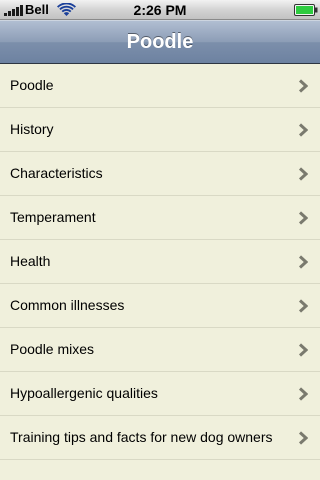 Image resolution: width=320 pixels, height=480 pixels. Describe the element at coordinates (32, 129) in the screenshot. I see `list-item-label: History` at that location.